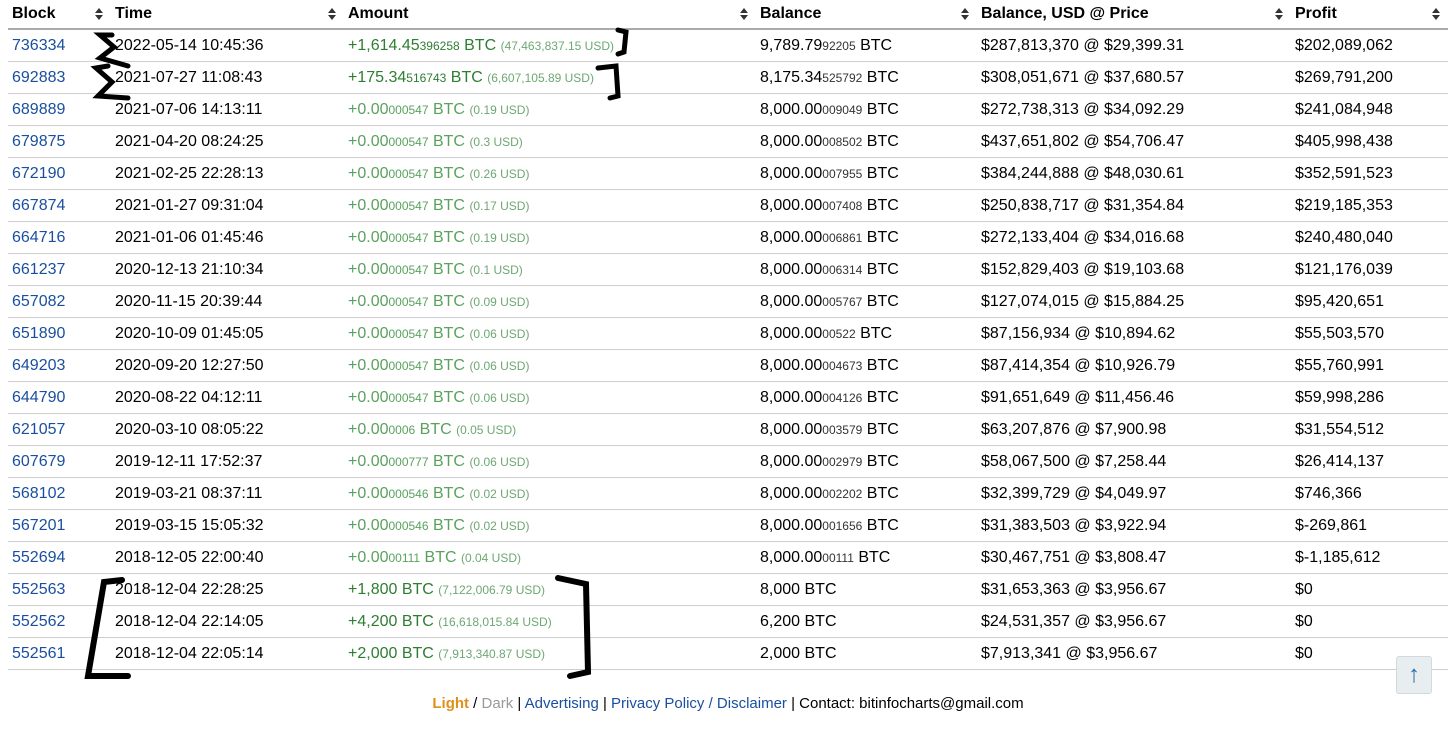  I want to click on amount-fraction: 000546, so click(408, 493).